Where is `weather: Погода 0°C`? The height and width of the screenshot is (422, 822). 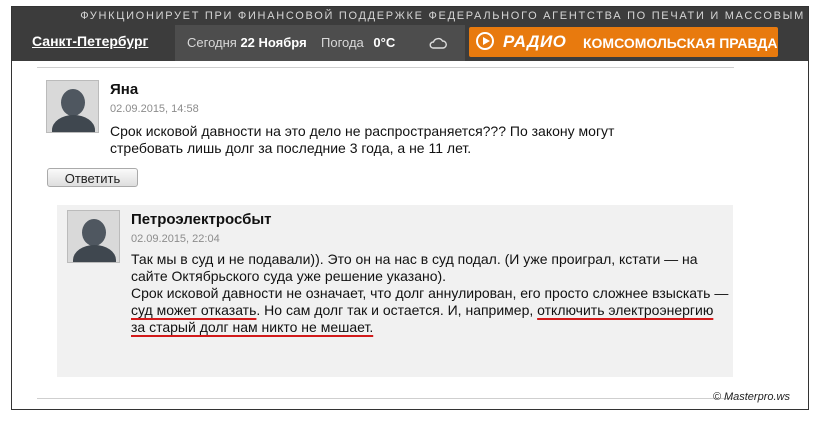
weather: Погода 0°C is located at coordinates (358, 42).